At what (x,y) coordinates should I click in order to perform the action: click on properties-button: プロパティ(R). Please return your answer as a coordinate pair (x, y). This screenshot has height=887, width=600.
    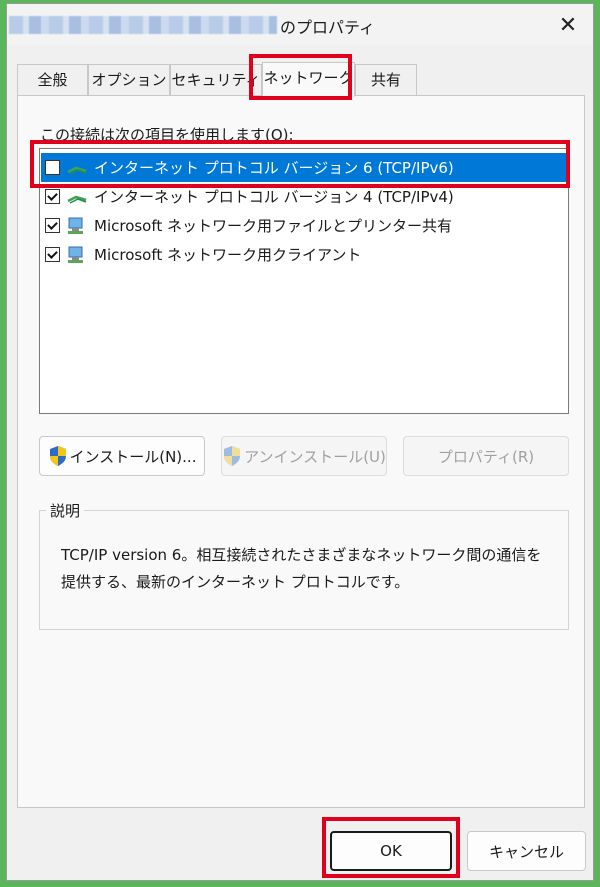
    Looking at the image, I should click on (486, 456).